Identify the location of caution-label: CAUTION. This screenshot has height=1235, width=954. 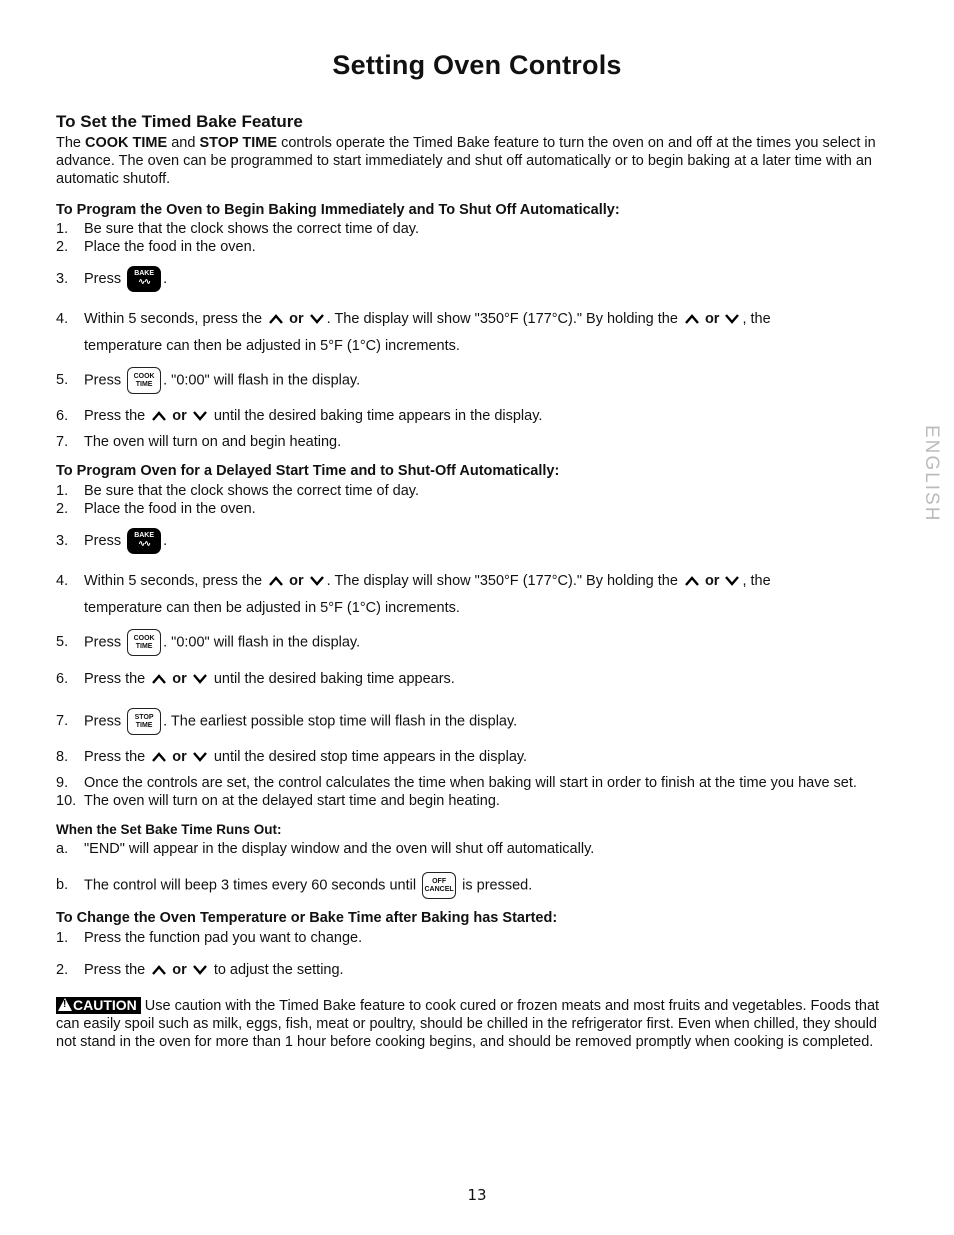
(105, 1005).